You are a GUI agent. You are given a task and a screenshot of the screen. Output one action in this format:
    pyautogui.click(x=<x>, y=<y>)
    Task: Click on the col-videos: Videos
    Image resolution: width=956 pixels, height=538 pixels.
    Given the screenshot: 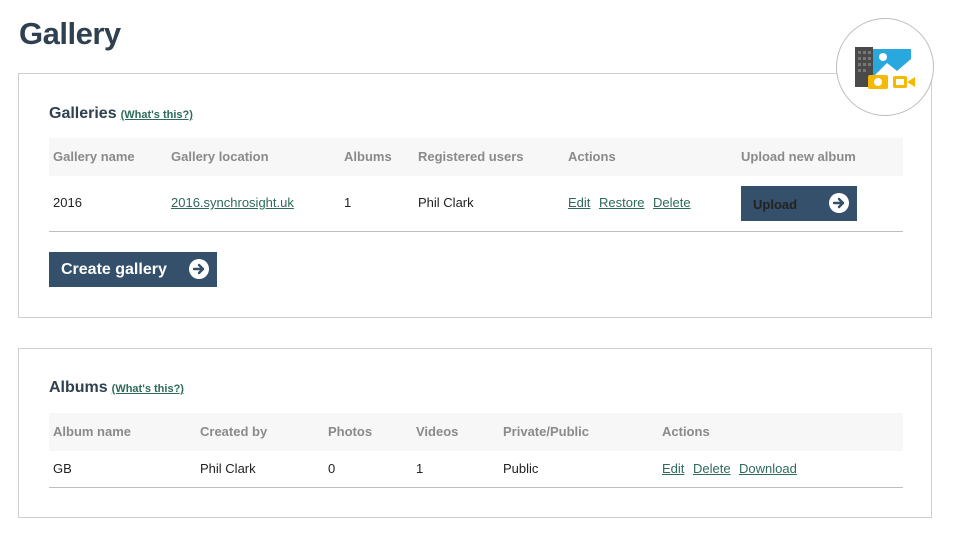 What is the action you would take?
    pyautogui.click(x=437, y=431)
    